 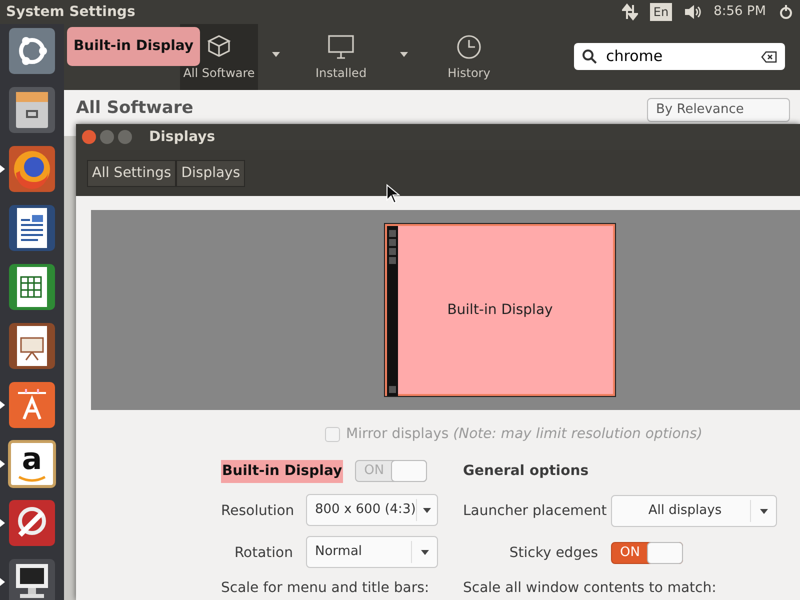 I want to click on network-icon, so click(x=630, y=12).